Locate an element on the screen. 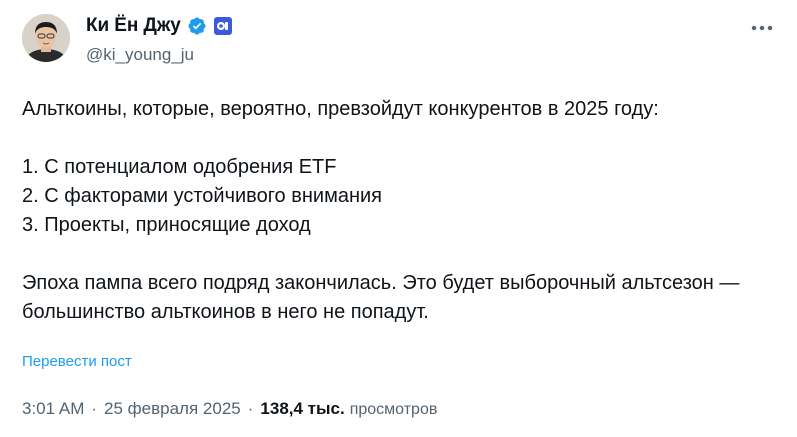  tweet-time: 3:01 AM is located at coordinates (53, 409).